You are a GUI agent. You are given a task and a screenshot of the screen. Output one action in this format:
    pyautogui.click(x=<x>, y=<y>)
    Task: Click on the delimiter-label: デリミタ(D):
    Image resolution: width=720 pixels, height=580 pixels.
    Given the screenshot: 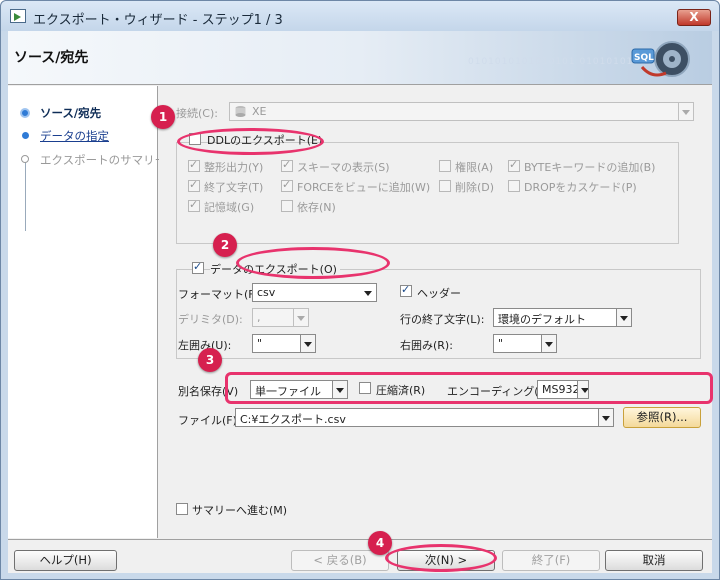 What is the action you would take?
    pyautogui.click(x=210, y=319)
    